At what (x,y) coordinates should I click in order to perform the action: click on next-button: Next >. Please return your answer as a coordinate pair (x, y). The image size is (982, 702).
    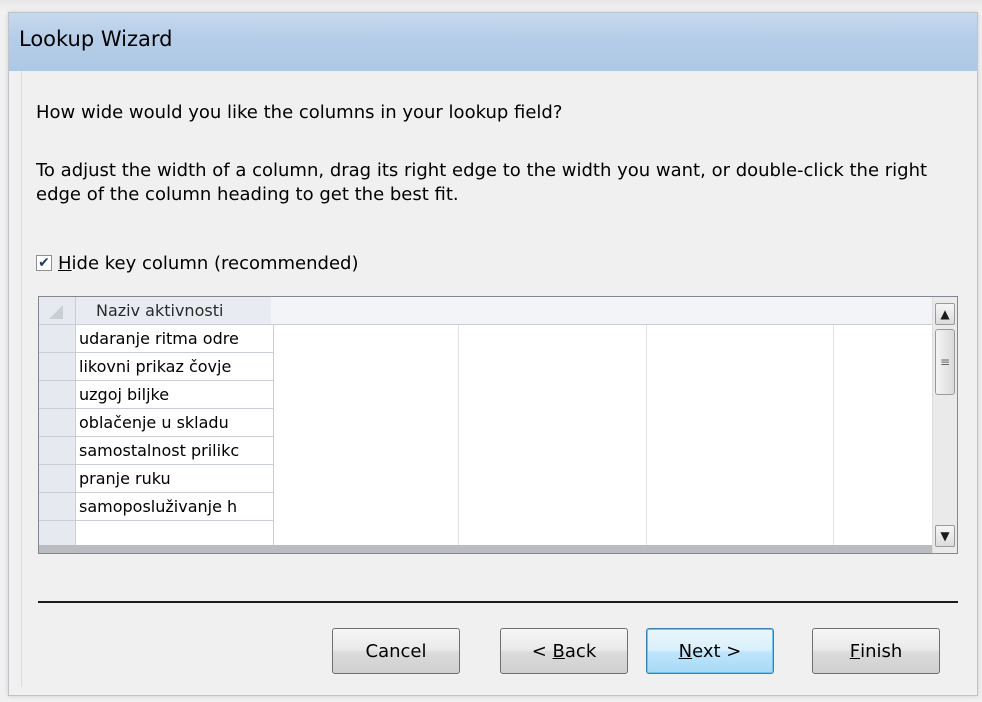
    Looking at the image, I should click on (710, 651).